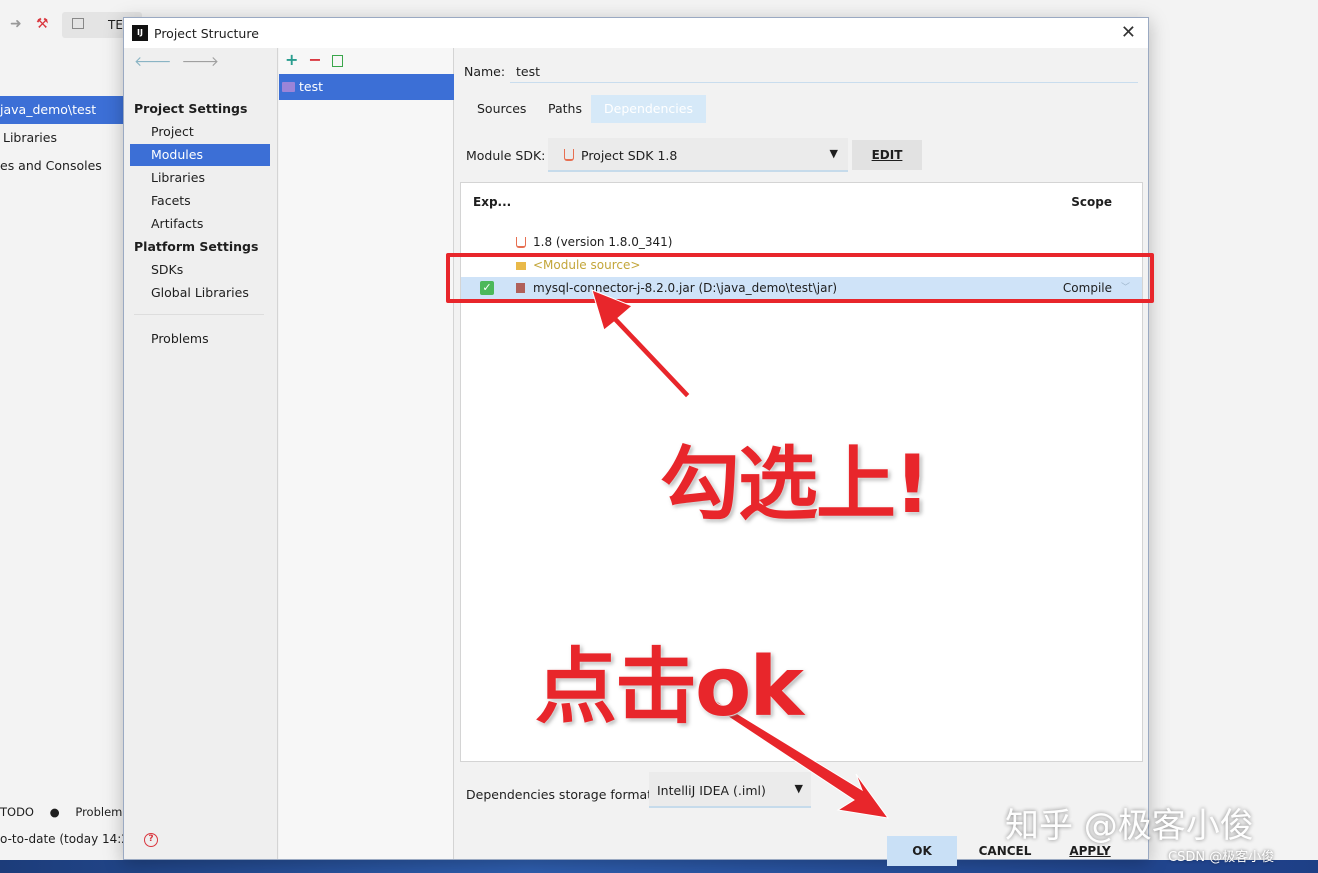  What do you see at coordinates (291, 59) in the screenshot?
I see `add-icon: +` at bounding box center [291, 59].